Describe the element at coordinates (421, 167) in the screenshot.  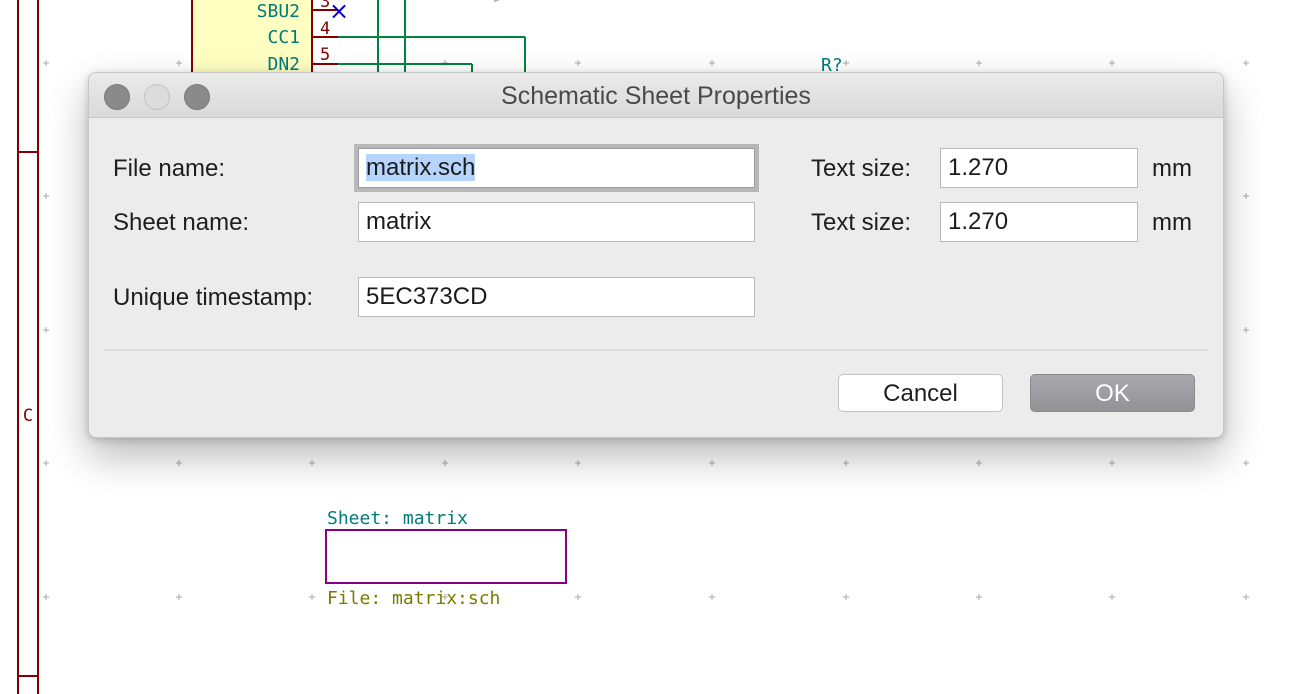
I see `file-name-value: matrix.sch` at that location.